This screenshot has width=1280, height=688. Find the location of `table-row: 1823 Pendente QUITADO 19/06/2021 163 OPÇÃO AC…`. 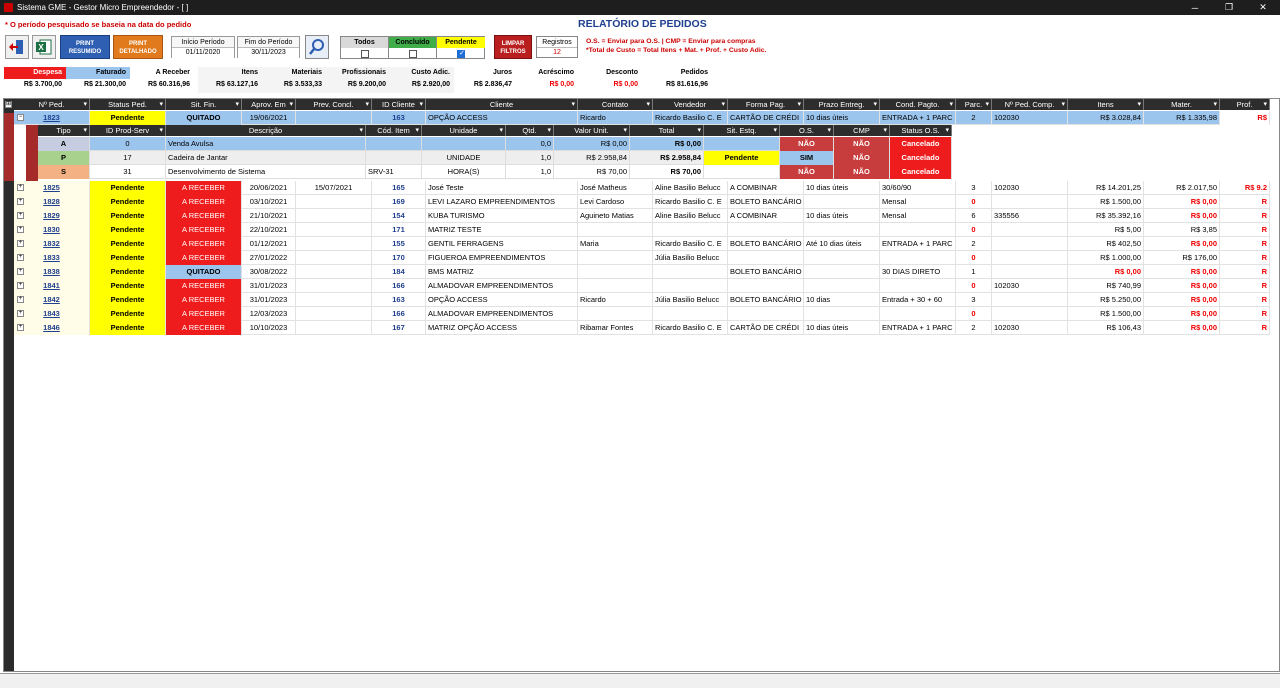

table-row: 1823 Pendente QUITADO 19/06/2021 163 OPÇÃO AC… is located at coordinates (642, 118).